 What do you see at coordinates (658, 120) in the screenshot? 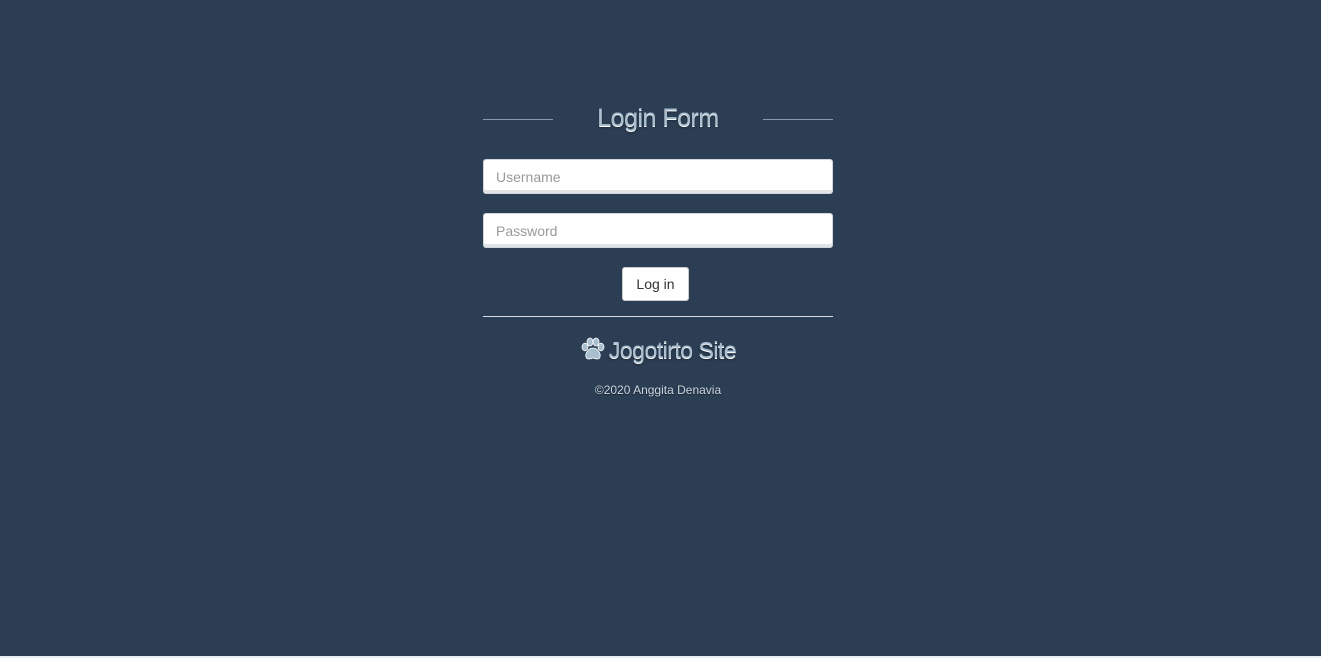
I see `form-header: Login Form` at bounding box center [658, 120].